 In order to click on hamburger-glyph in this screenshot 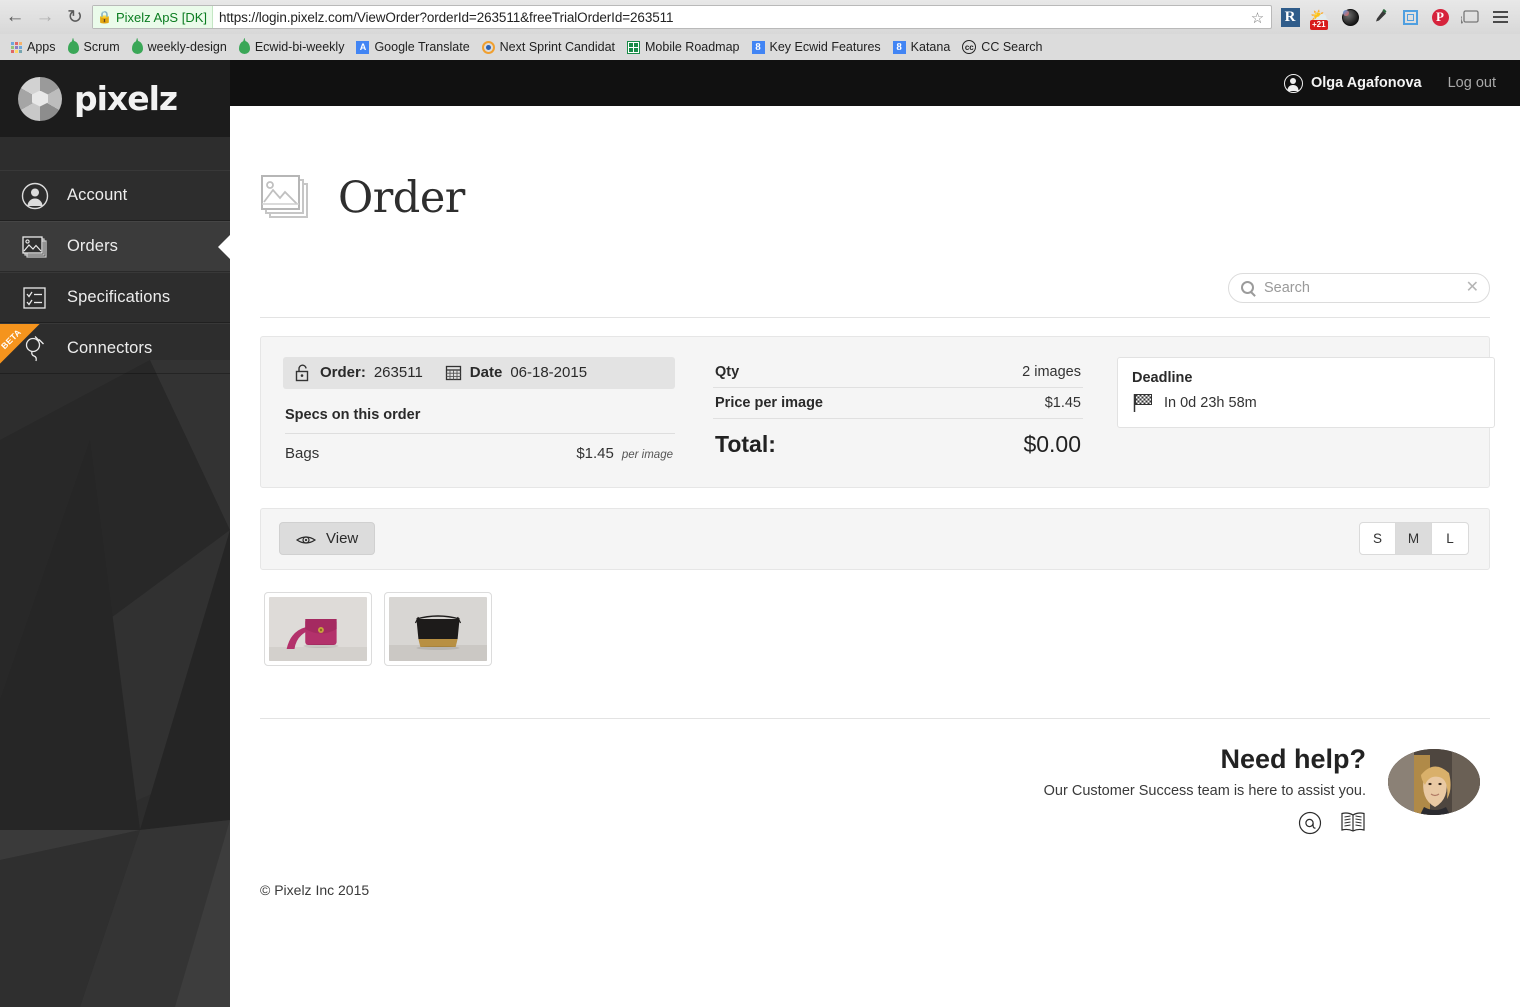, I will do `click(1500, 17)`.